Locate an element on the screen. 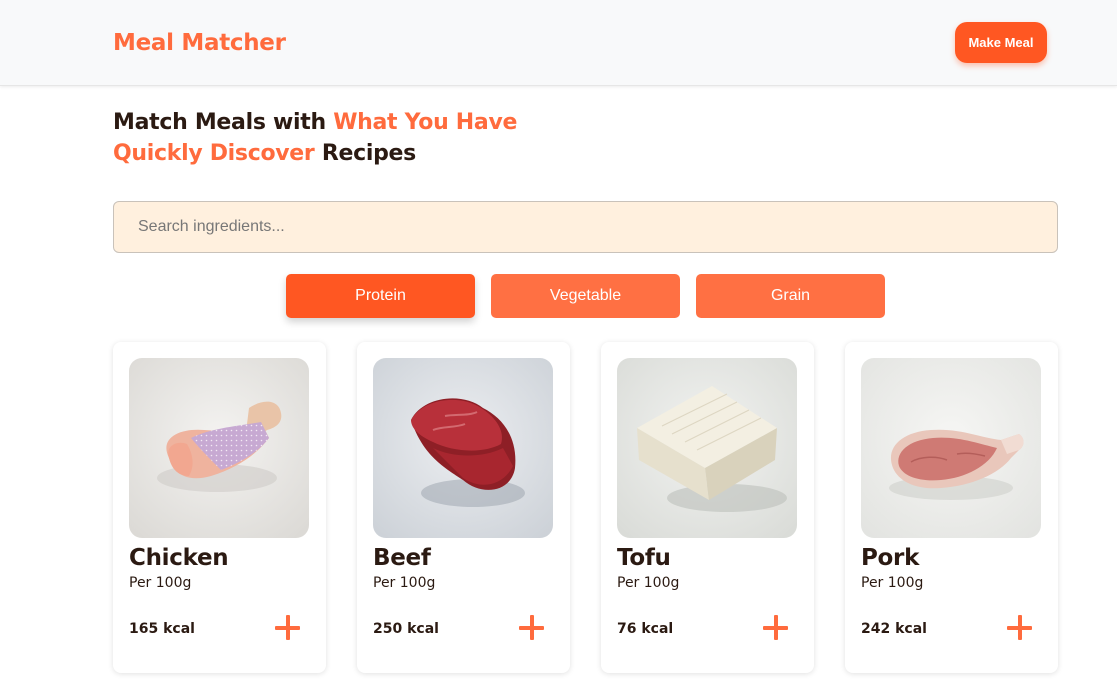 This screenshot has height=693, width=1117. ingredient-name: Tofu is located at coordinates (644, 558).